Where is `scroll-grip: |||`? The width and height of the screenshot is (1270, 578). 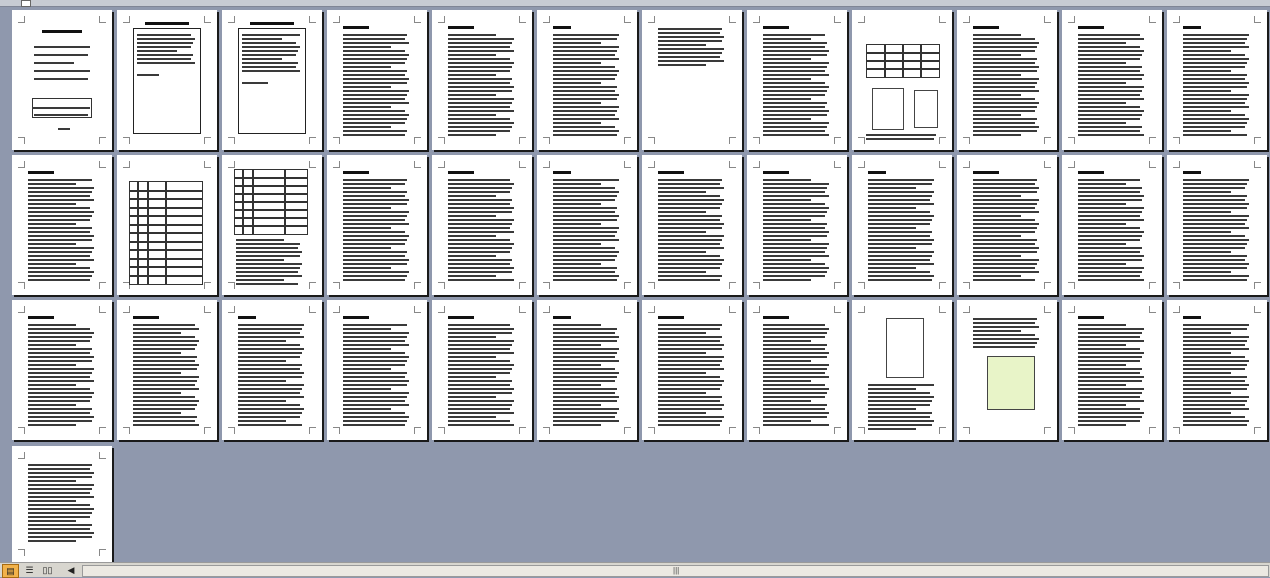
scroll-grip: ||| is located at coordinates (676, 571).